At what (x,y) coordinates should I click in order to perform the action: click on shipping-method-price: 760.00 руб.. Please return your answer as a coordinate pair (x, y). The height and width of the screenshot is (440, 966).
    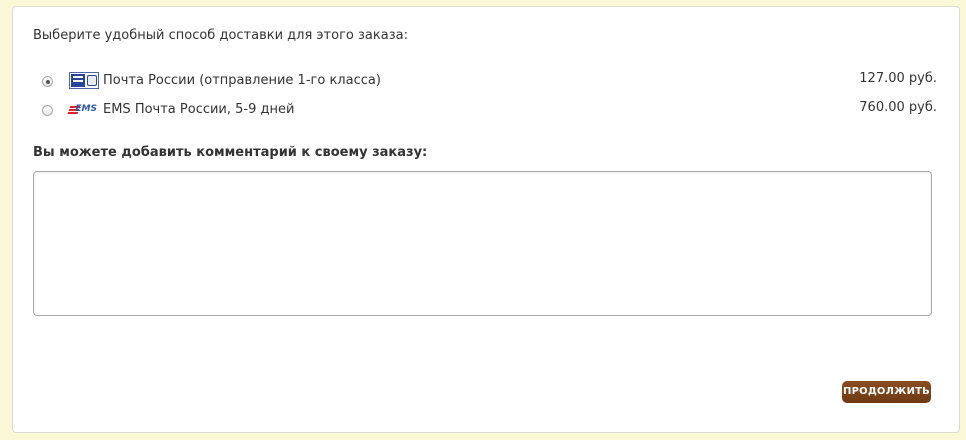
    Looking at the image, I should click on (898, 107).